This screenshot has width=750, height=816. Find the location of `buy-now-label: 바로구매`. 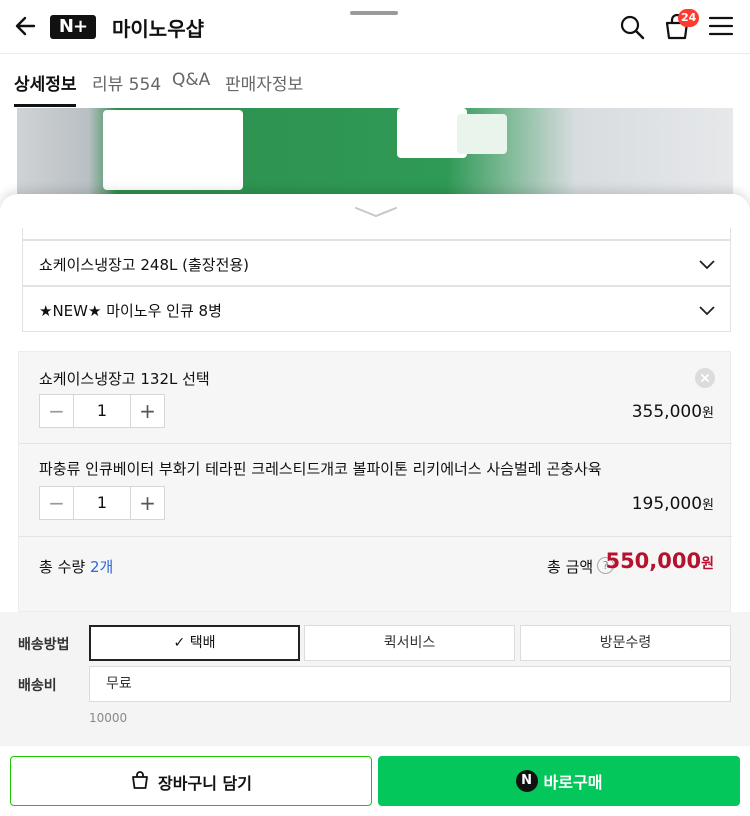

buy-now-label: 바로구매 is located at coordinates (573, 782).